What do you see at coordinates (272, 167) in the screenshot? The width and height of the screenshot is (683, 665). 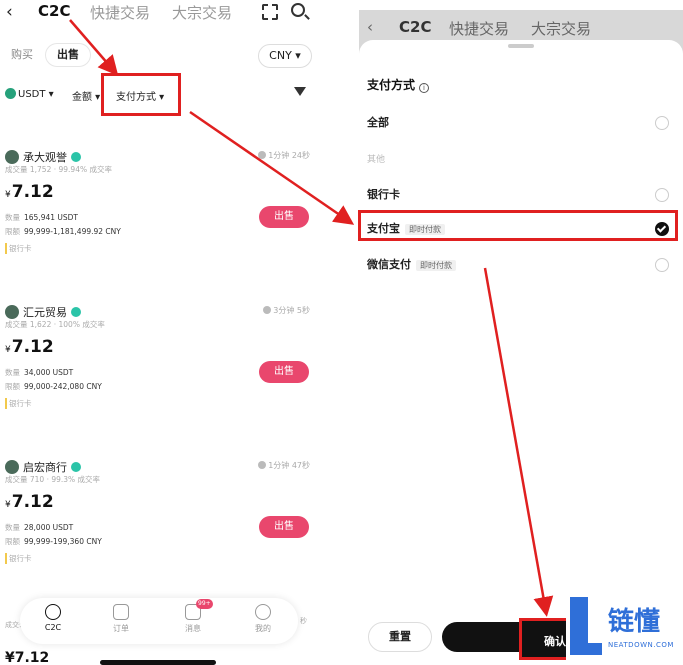 I see `arrow-to-alipay` at bounding box center [272, 167].